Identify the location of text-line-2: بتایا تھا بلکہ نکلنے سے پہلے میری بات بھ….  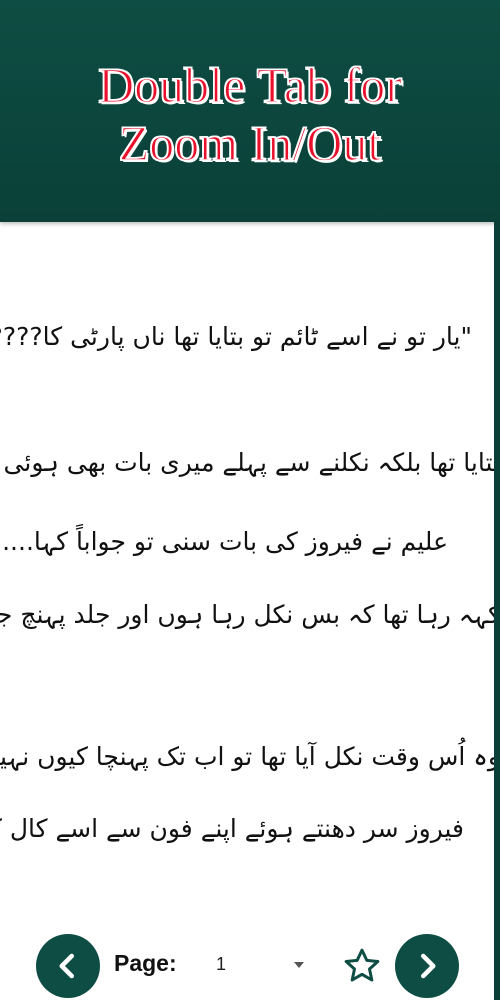
(247, 462).